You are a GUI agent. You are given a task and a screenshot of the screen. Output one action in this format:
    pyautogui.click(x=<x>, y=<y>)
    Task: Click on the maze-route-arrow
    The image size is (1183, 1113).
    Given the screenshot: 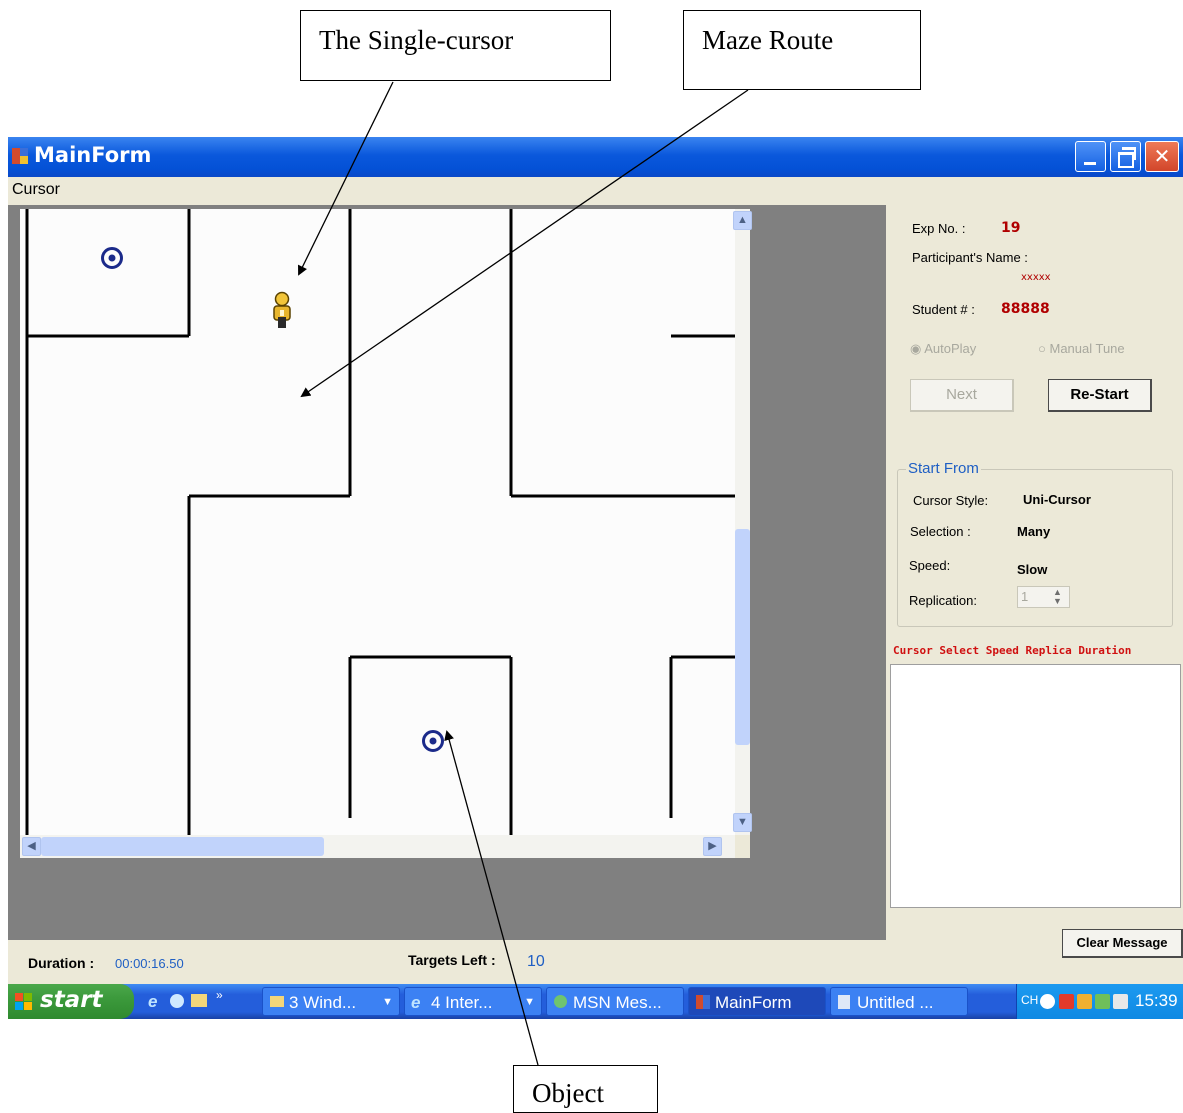 What is the action you would take?
    pyautogui.click(x=524, y=243)
    